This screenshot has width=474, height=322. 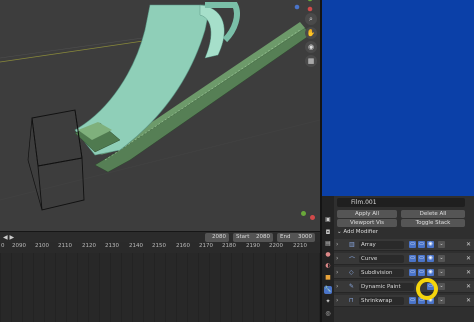 I want to click on scene-tab-icon: ●, so click(x=328, y=255).